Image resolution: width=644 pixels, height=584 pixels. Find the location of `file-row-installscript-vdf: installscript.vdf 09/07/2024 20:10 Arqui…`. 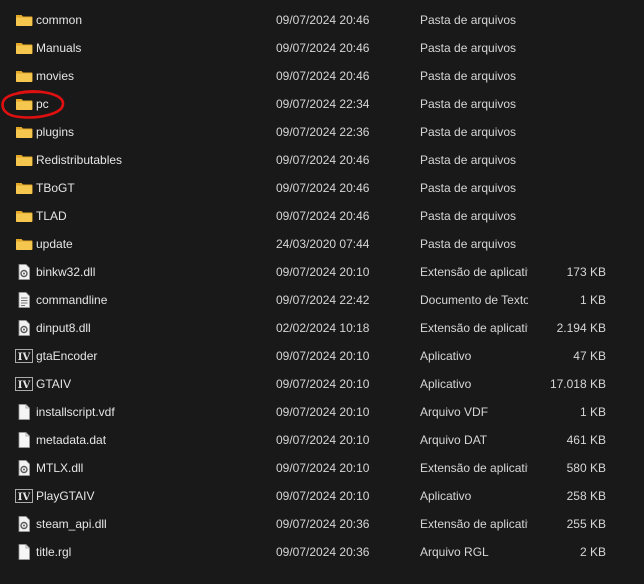

file-row-installscript-vdf: installscript.vdf 09/07/2024 20:10 Arqui… is located at coordinates (322, 412).